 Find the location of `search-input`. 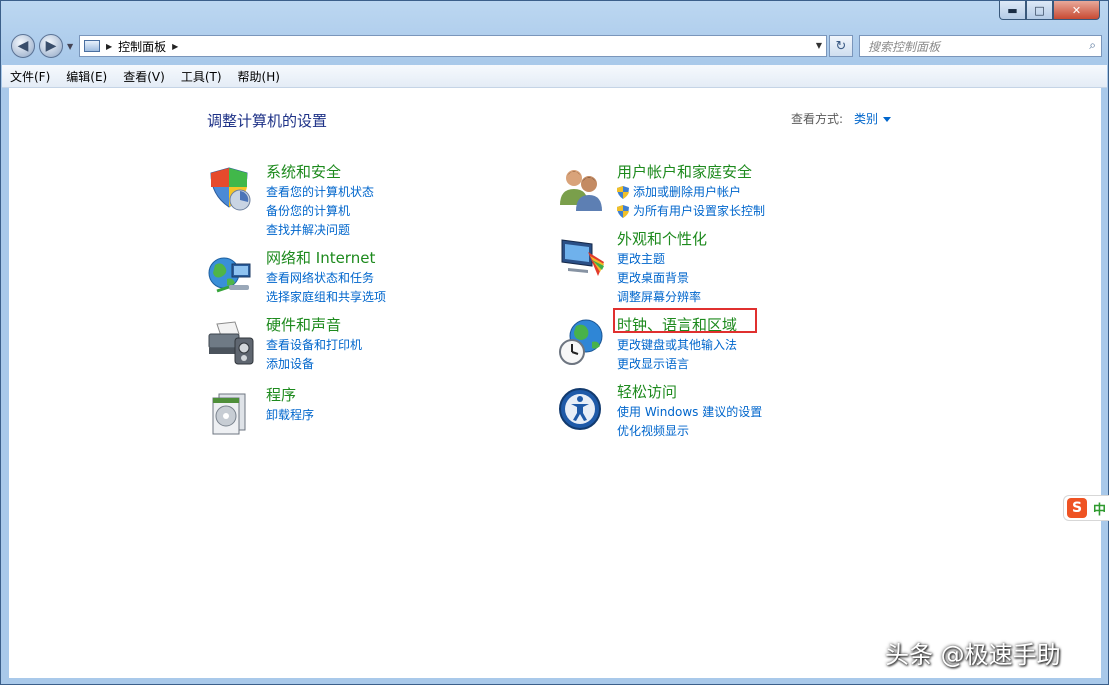

search-input is located at coordinates (973, 47).